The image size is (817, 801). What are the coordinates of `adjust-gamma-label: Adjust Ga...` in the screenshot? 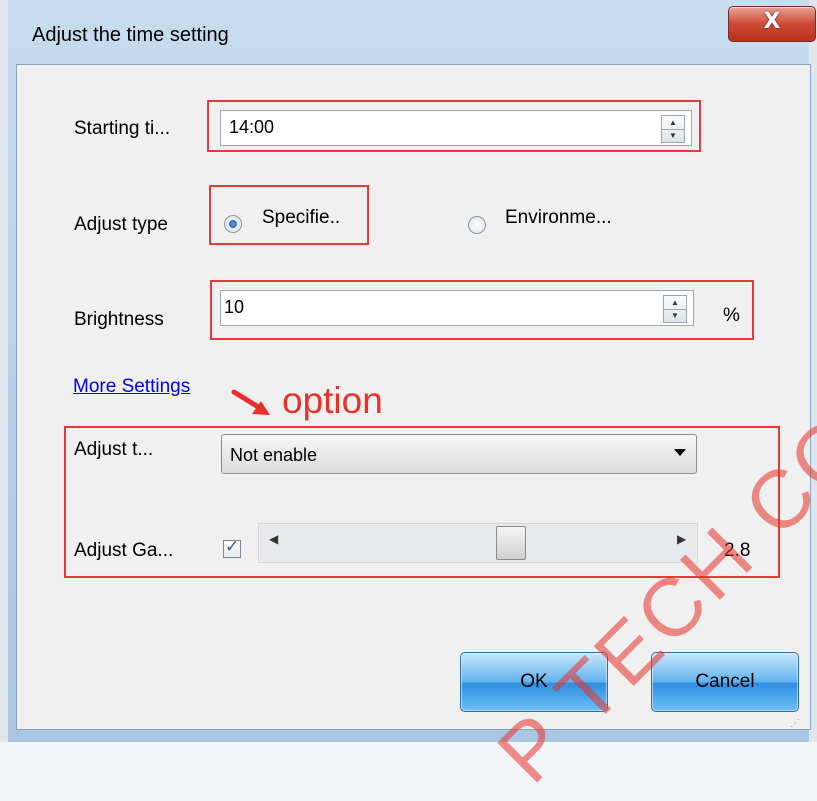 It's located at (124, 550).